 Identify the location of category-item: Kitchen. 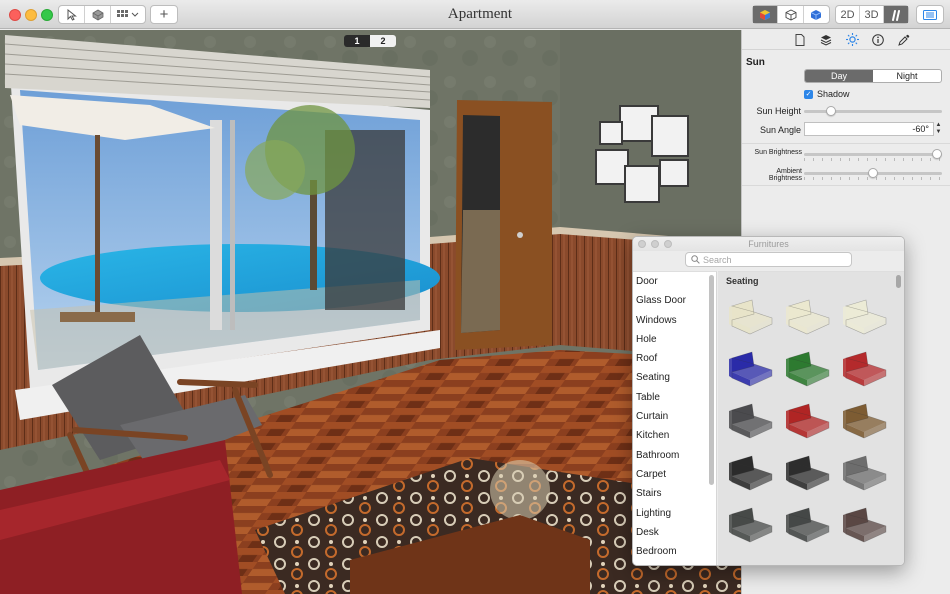
(674, 435).